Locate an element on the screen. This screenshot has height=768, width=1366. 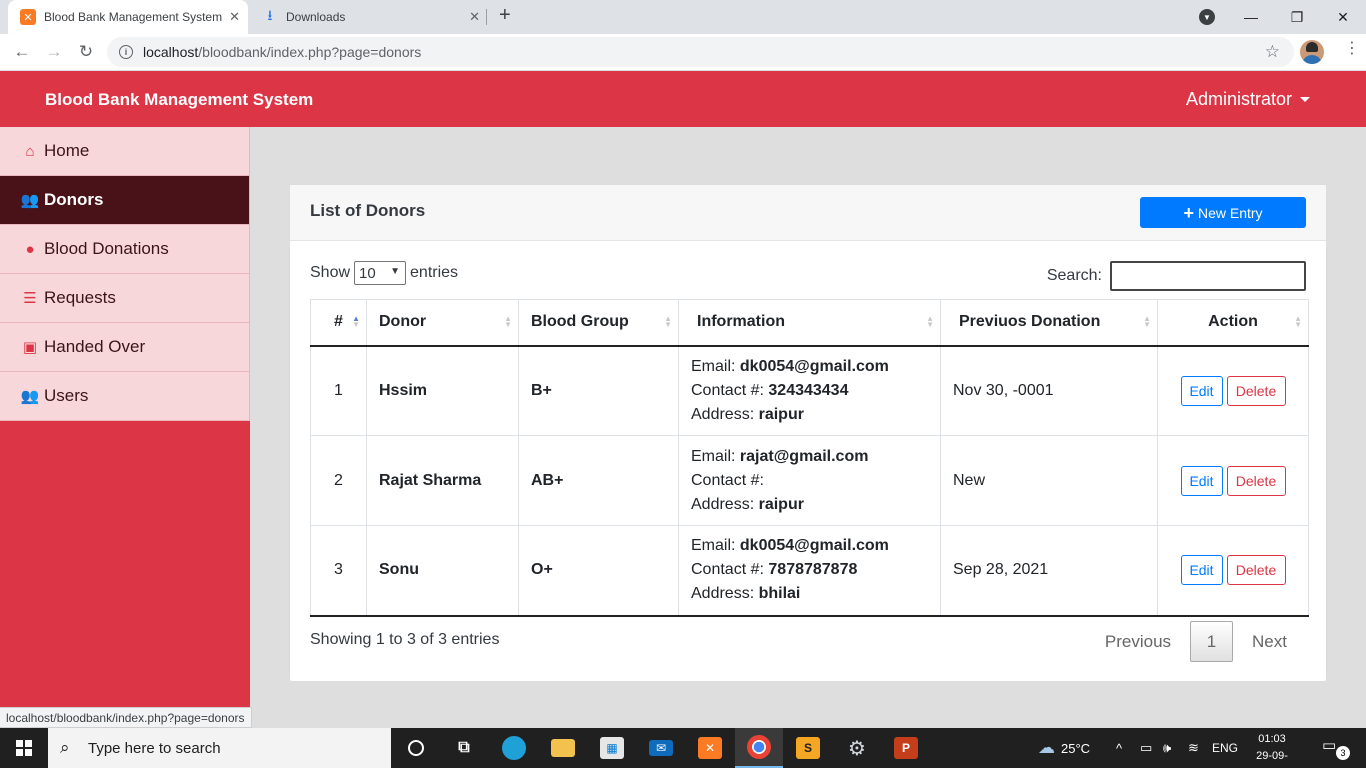
column-header-previous-donation: Previuos Donation ▲ ▼ is located at coordinates (1049, 323).